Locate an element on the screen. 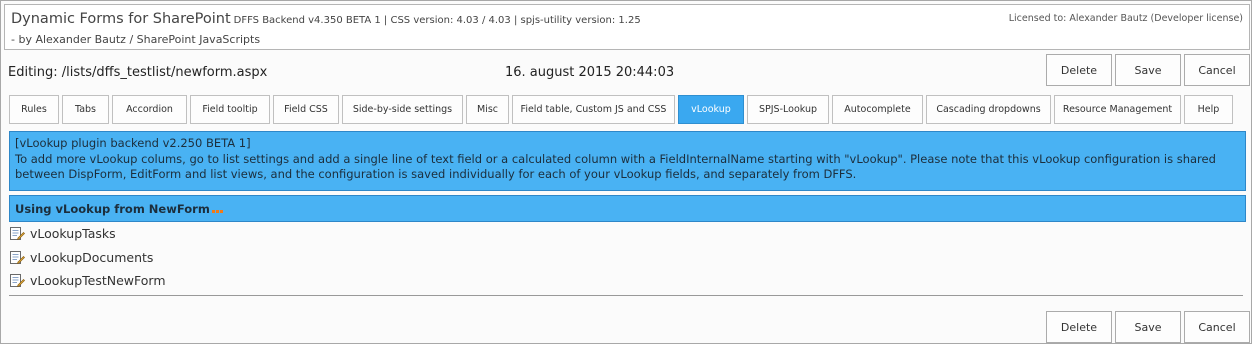  tab-help: Help is located at coordinates (1208, 109).